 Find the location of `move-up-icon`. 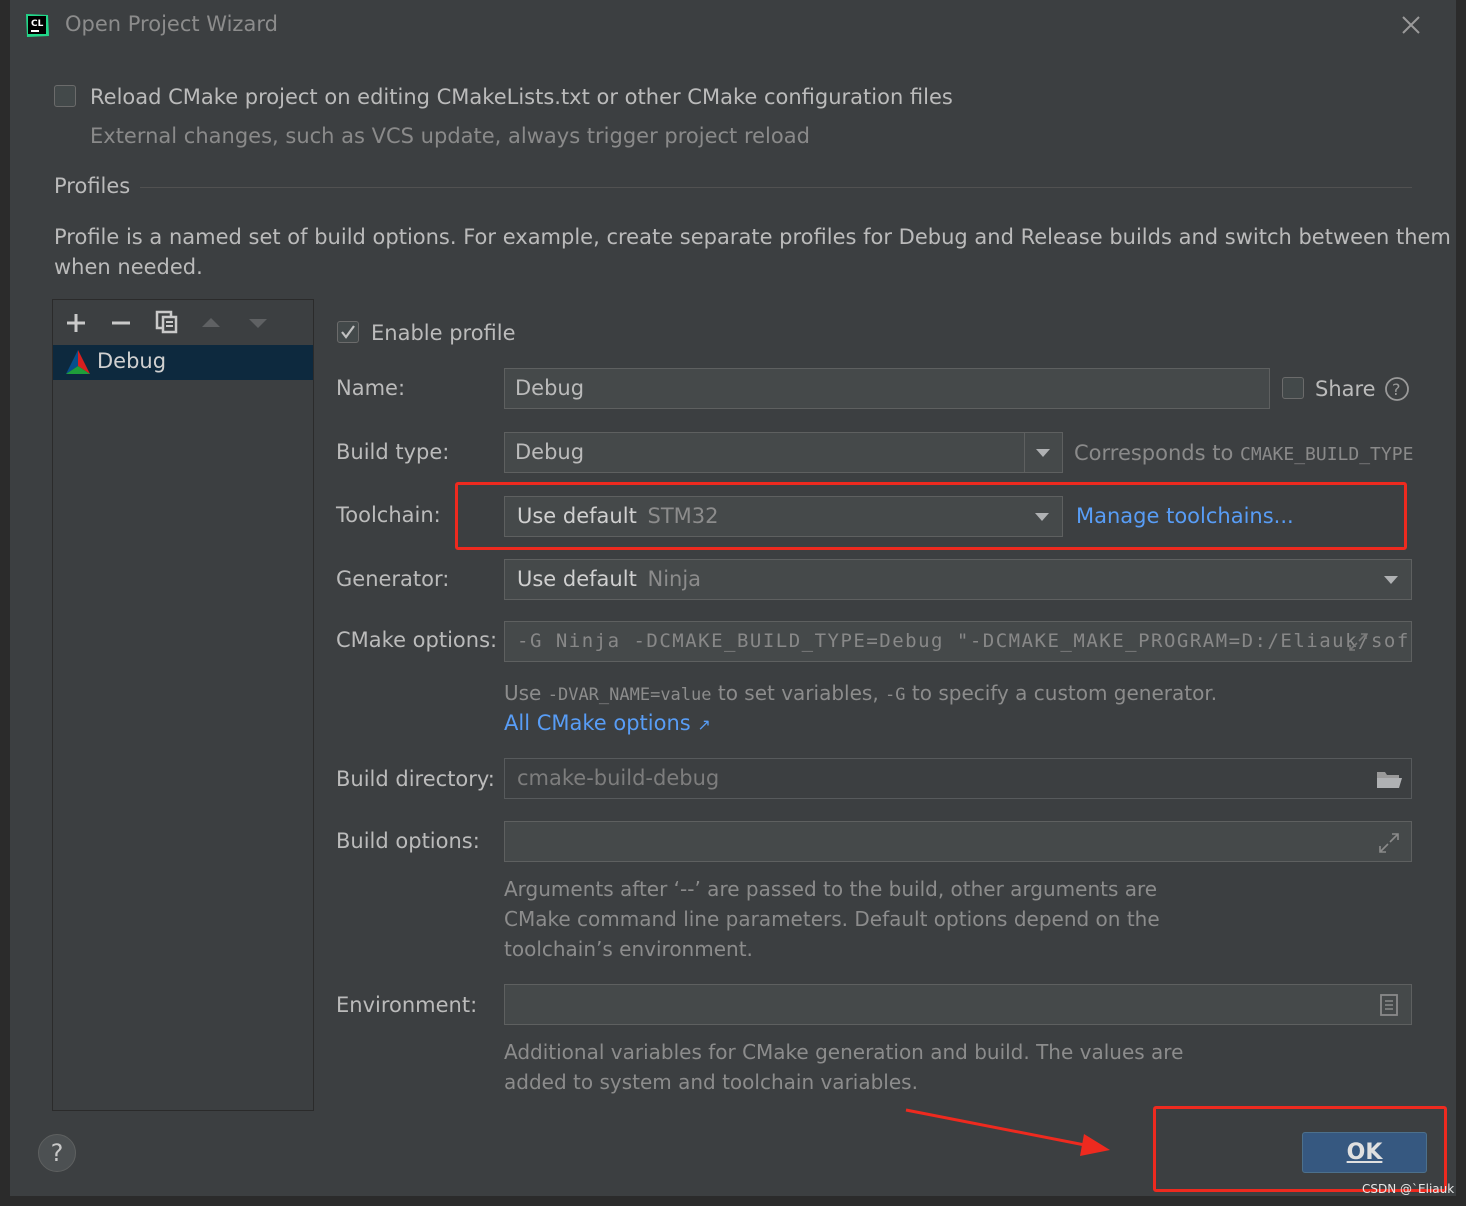

move-up-icon is located at coordinates (211, 322).